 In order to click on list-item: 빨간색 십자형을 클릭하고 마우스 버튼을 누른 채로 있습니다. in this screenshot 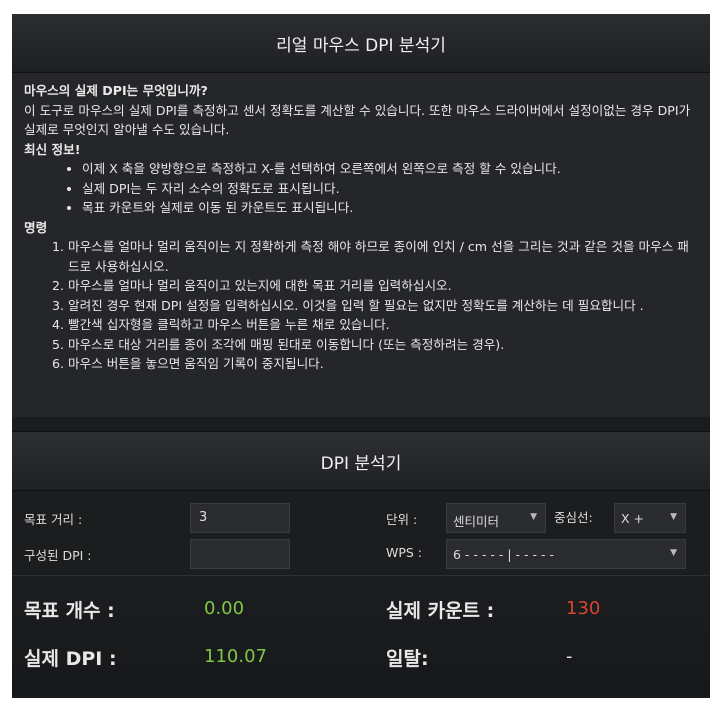, I will do `click(383, 325)`.